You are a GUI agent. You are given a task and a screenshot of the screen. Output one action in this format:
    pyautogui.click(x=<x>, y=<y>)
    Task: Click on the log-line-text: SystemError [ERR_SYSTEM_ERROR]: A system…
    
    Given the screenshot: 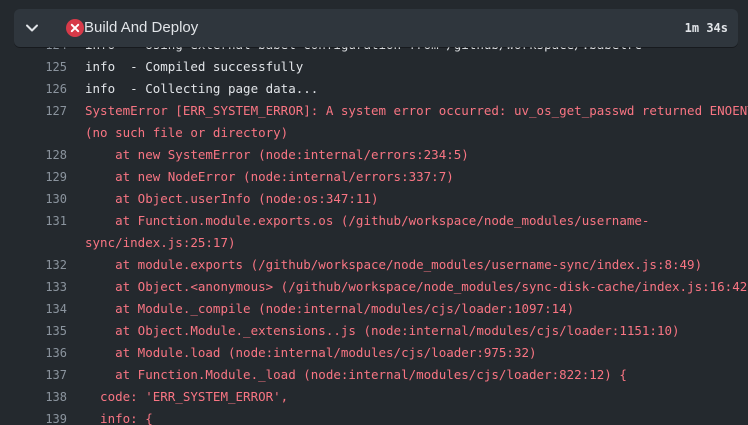 What is the action you would take?
    pyautogui.click(x=416, y=110)
    